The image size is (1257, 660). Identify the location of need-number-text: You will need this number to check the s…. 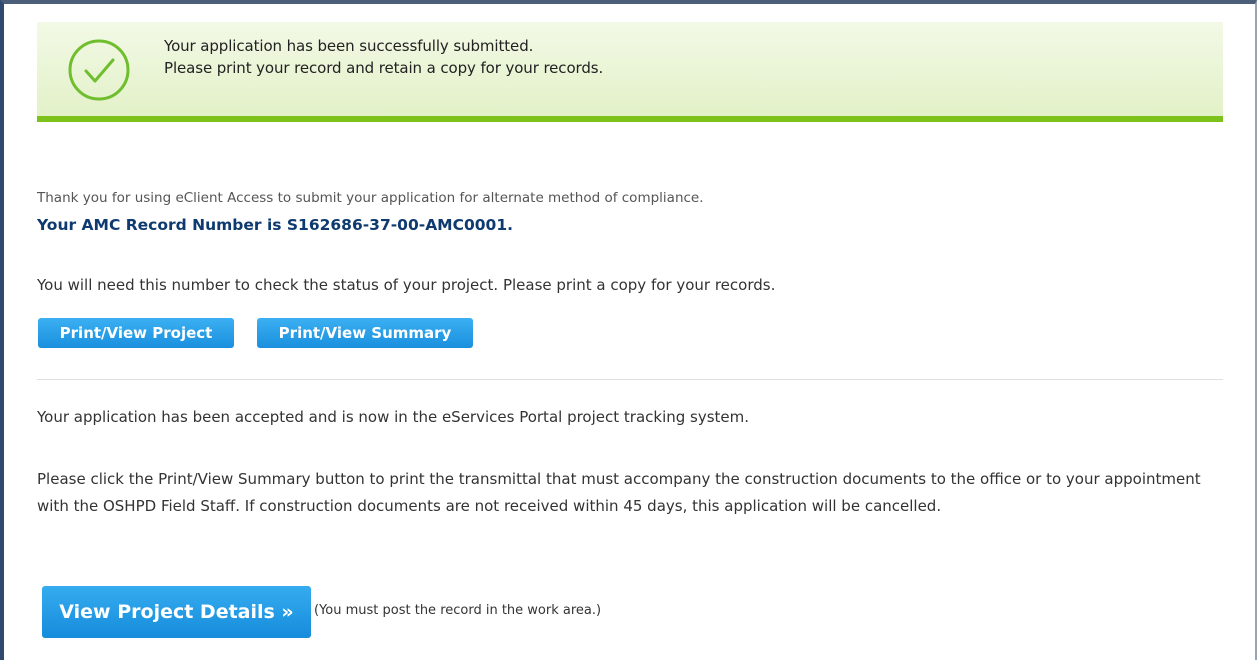
(406, 285).